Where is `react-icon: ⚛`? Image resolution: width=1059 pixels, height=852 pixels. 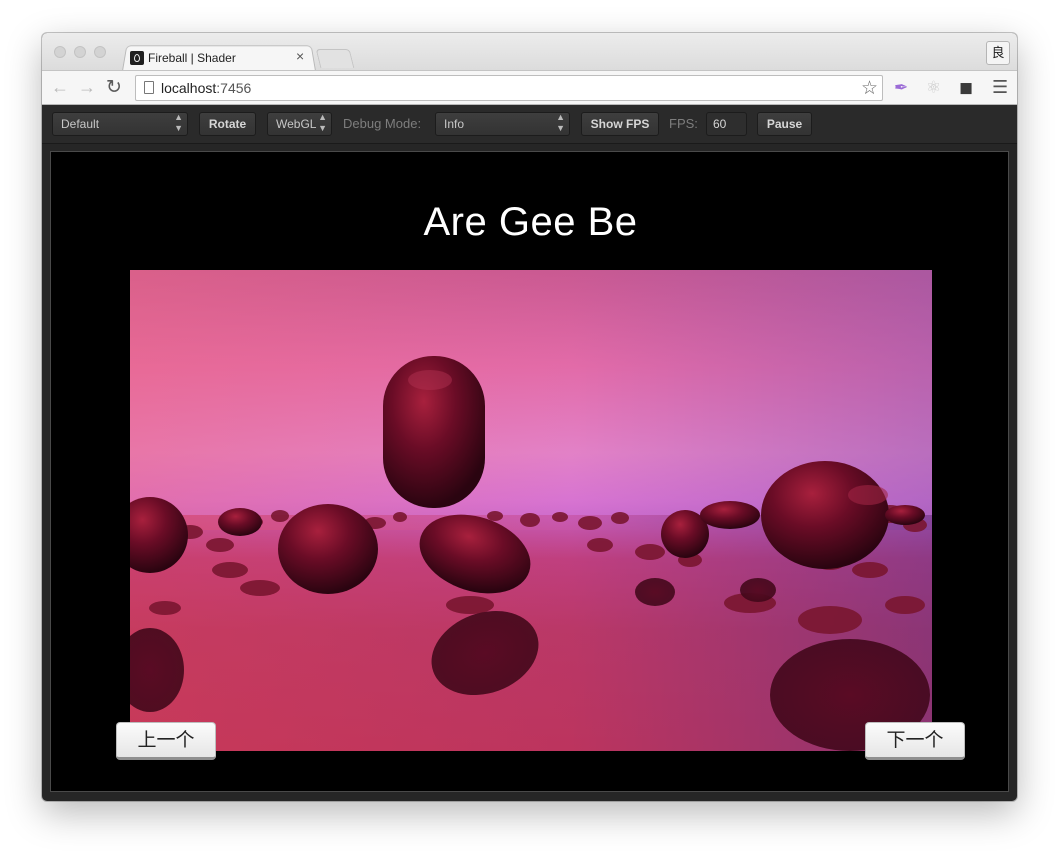 react-icon: ⚛ is located at coordinates (933, 88).